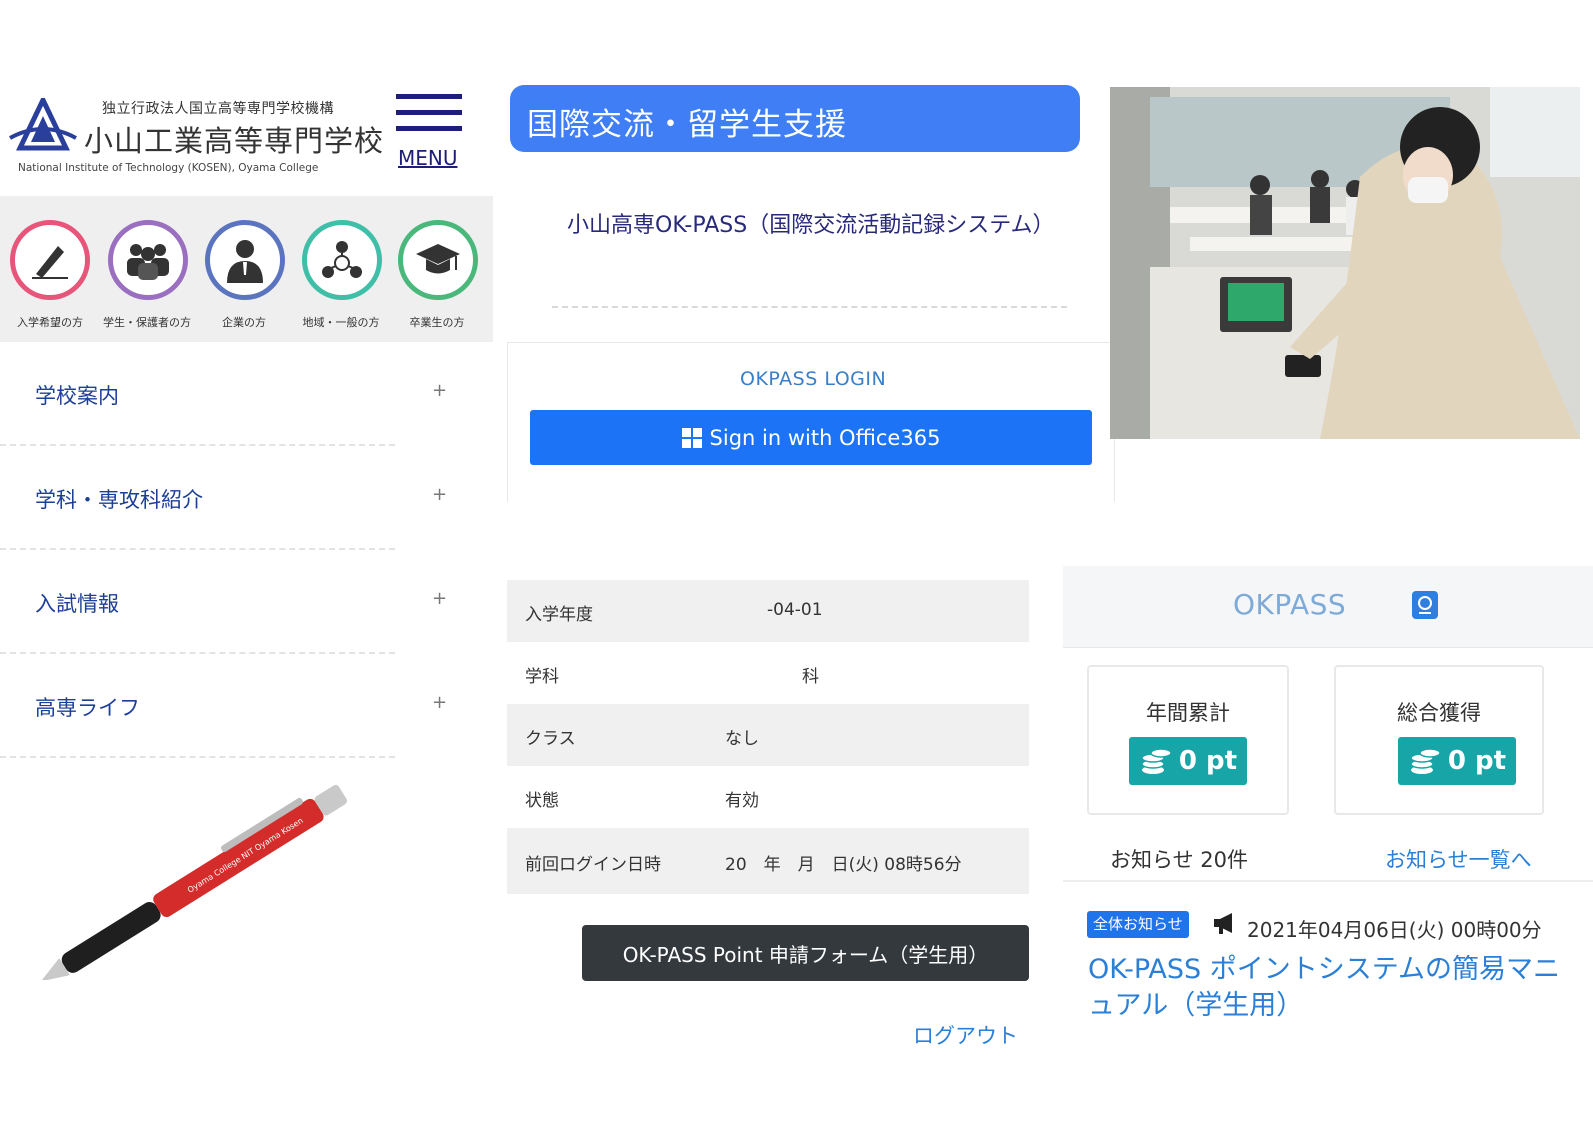 The width and height of the screenshot is (1593, 1125). I want to click on audience-link-community, so click(342, 260).